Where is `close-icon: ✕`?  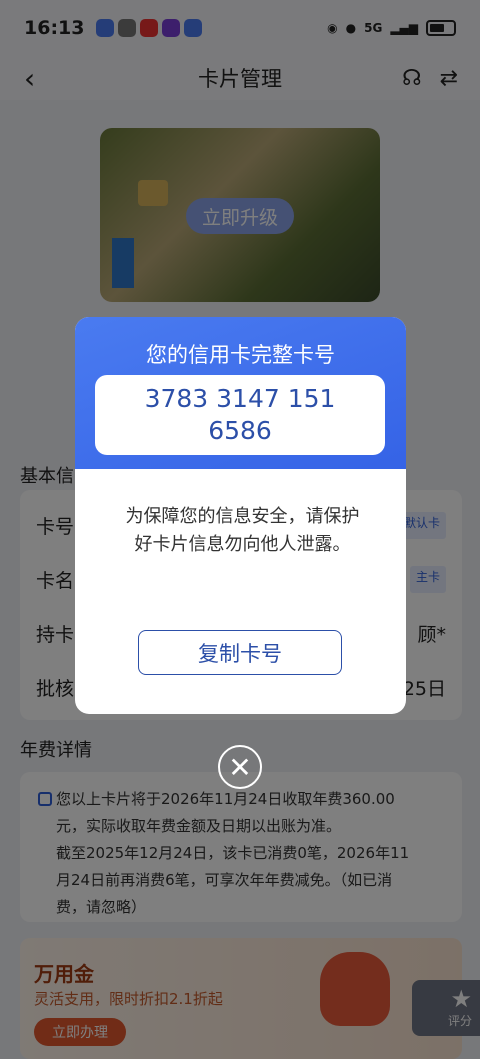 close-icon: ✕ is located at coordinates (240, 767).